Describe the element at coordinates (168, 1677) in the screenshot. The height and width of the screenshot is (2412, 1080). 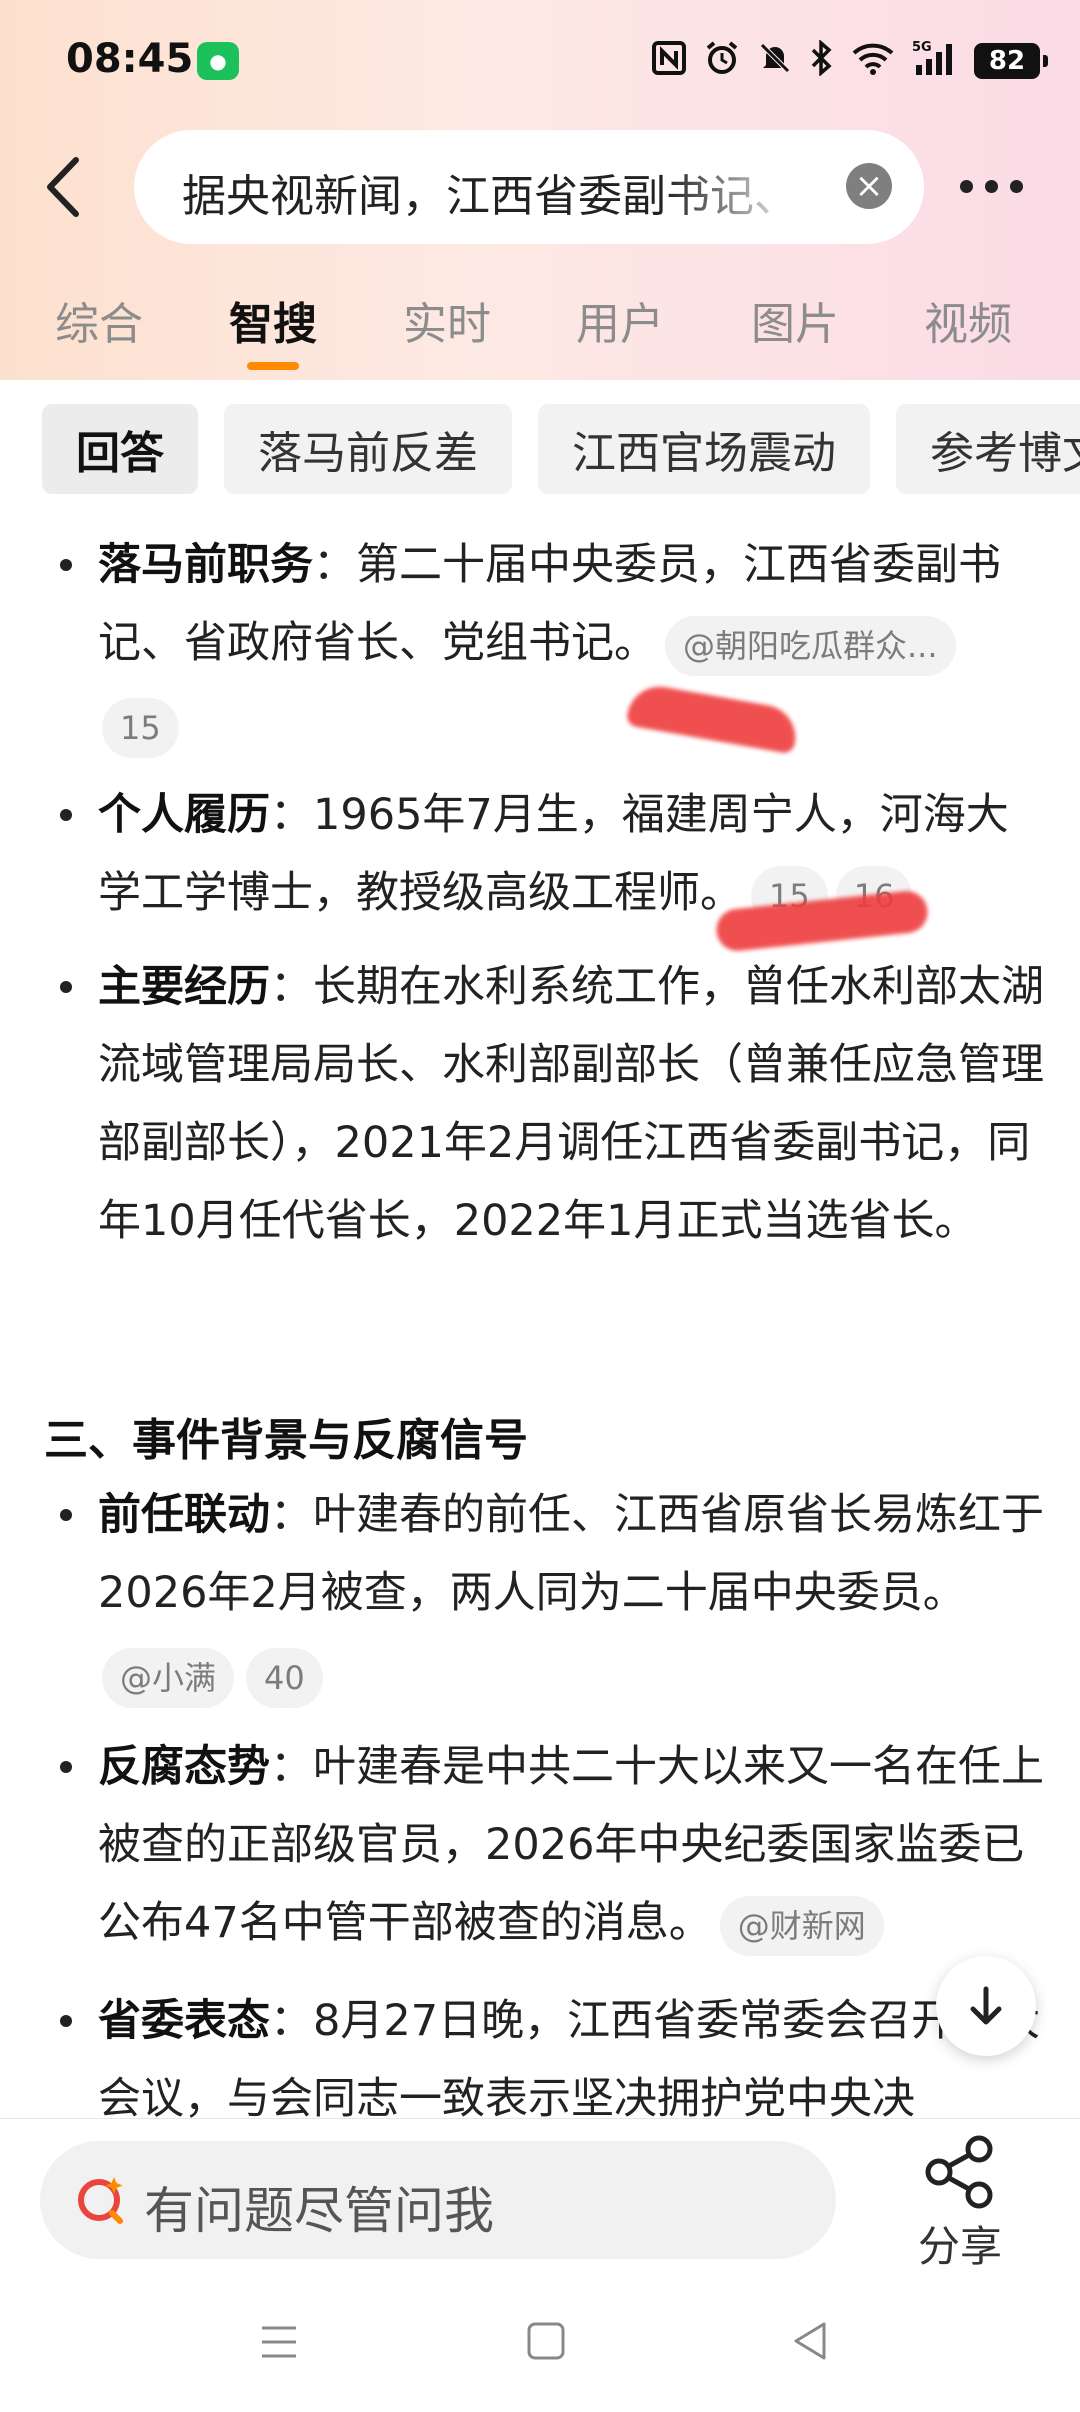
I see `source-tag: @小满` at that location.